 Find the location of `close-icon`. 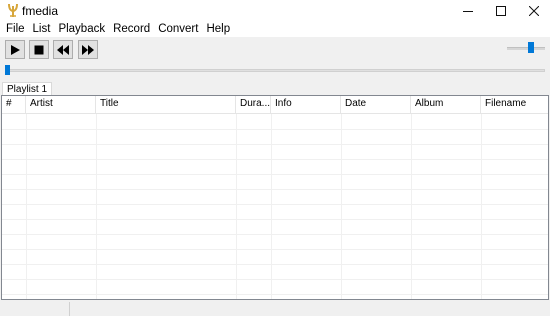

close-icon is located at coordinates (533, 10).